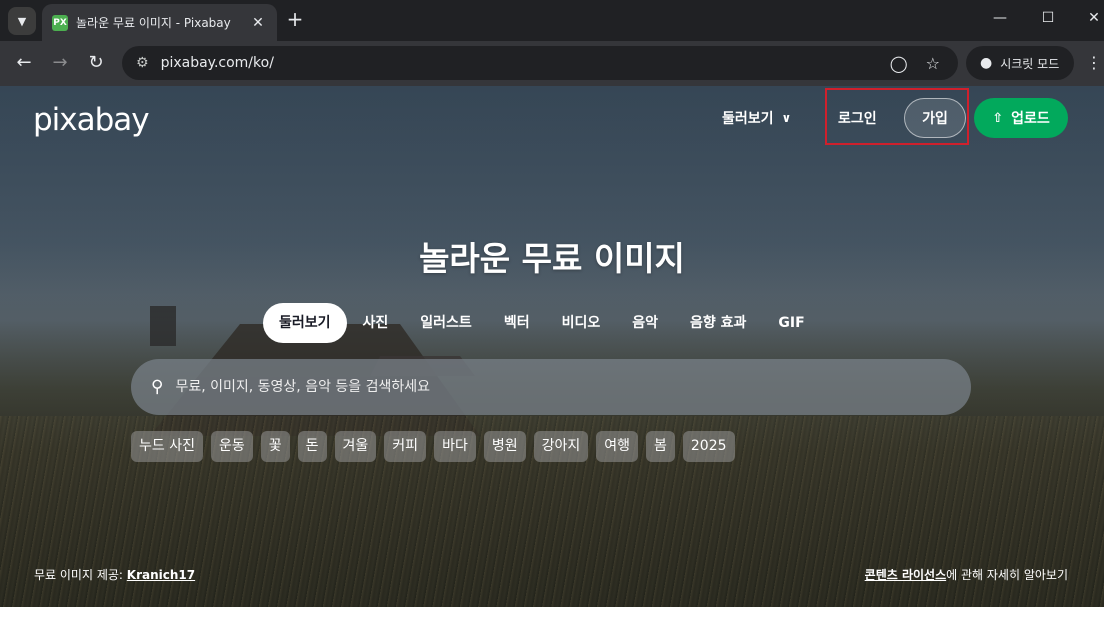 Image resolution: width=1104 pixels, height=621 pixels. Describe the element at coordinates (142, 63) in the screenshot. I see `site-info-icon: ⚙` at that location.